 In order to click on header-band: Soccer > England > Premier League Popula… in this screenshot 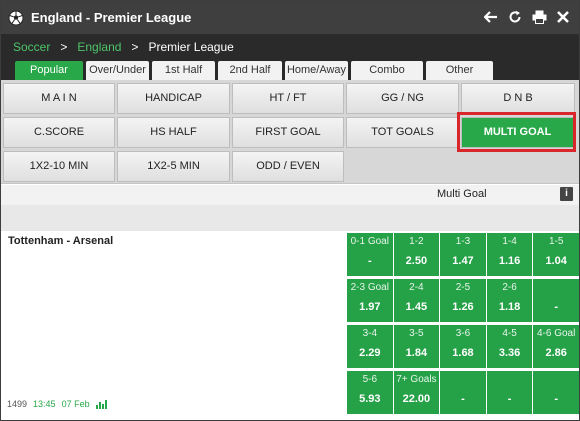, I will do `click(290, 57)`.